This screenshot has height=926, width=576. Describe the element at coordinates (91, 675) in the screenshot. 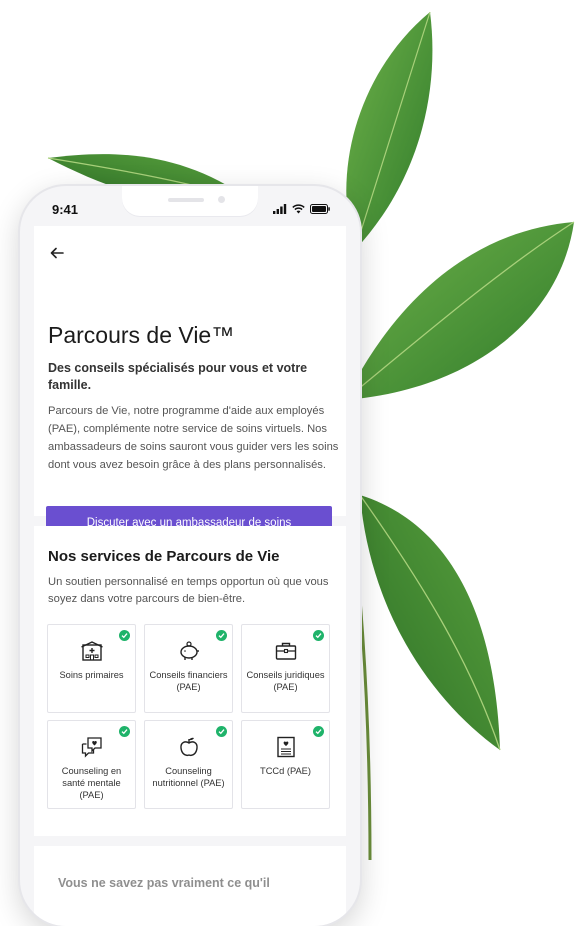

I see `service-label: Soins primaires` at that location.